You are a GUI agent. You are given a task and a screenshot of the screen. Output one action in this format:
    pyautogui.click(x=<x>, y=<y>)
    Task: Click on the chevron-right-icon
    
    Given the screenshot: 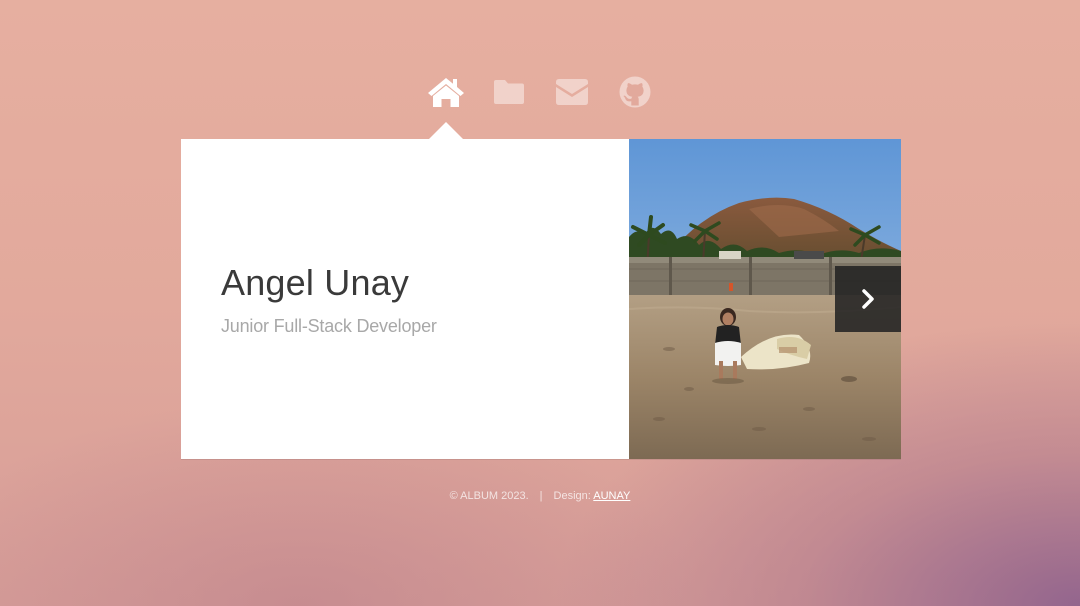 What is the action you would take?
    pyautogui.click(x=868, y=299)
    